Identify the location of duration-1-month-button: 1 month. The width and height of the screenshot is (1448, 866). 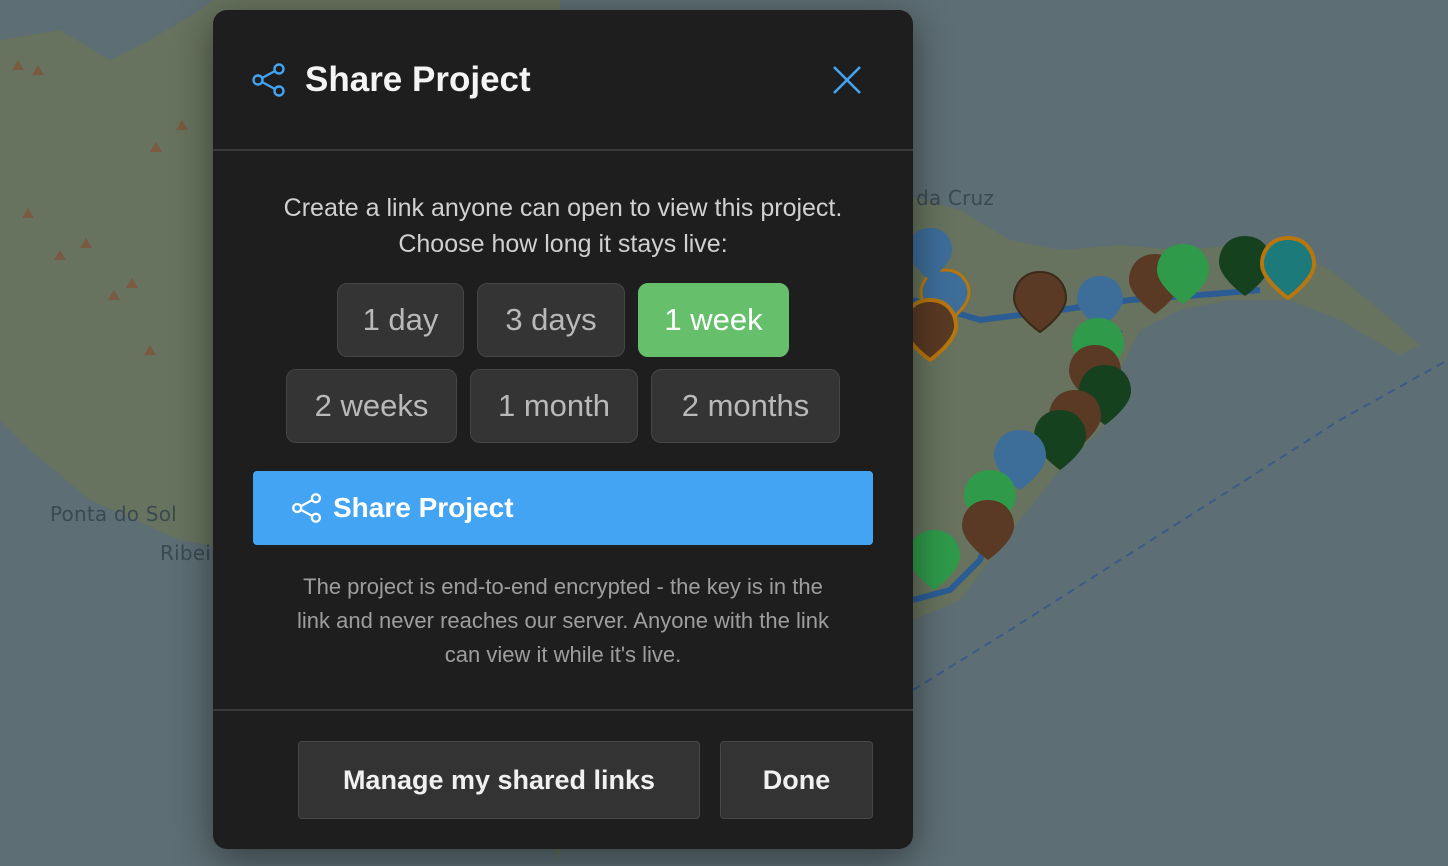
(554, 406).